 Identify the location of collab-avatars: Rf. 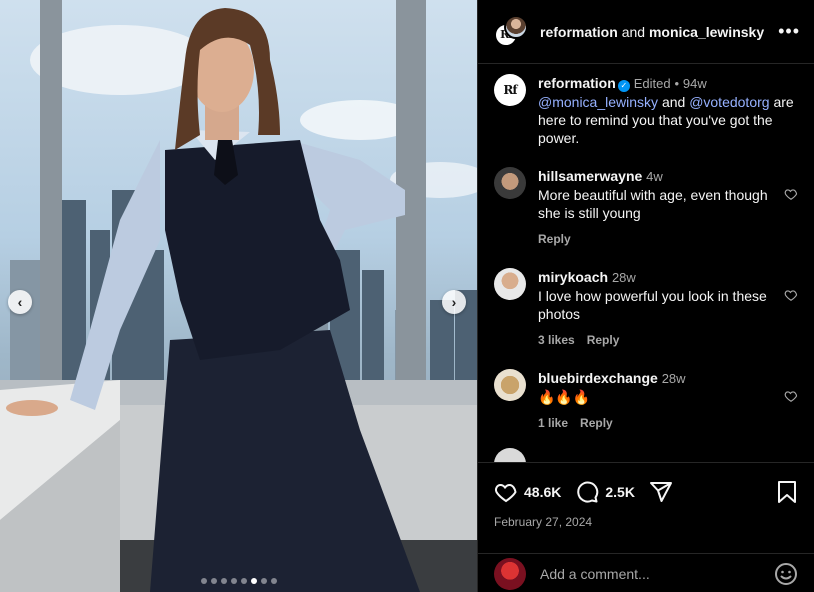
(511, 31).